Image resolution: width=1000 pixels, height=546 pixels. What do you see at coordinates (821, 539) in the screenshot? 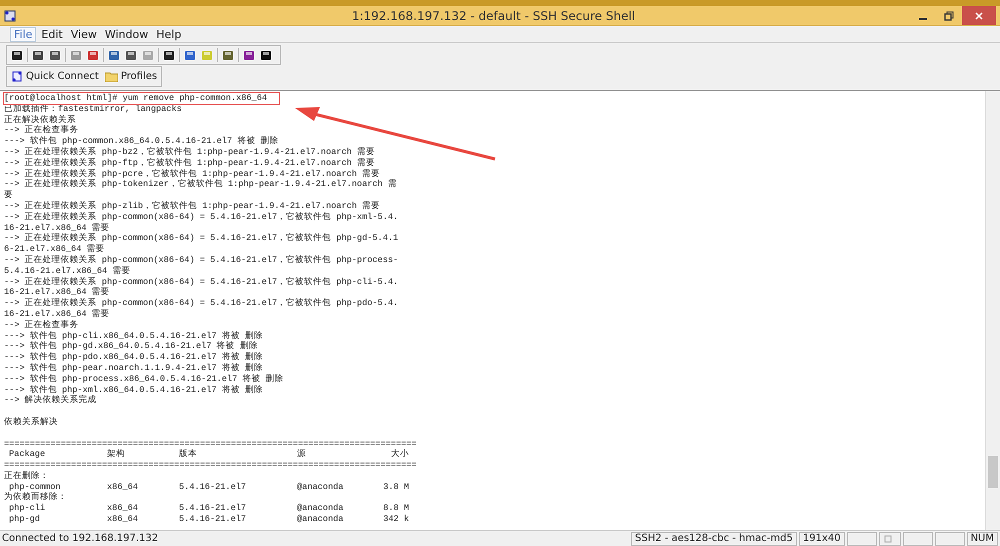
I see `status-panel: 191x40` at bounding box center [821, 539].